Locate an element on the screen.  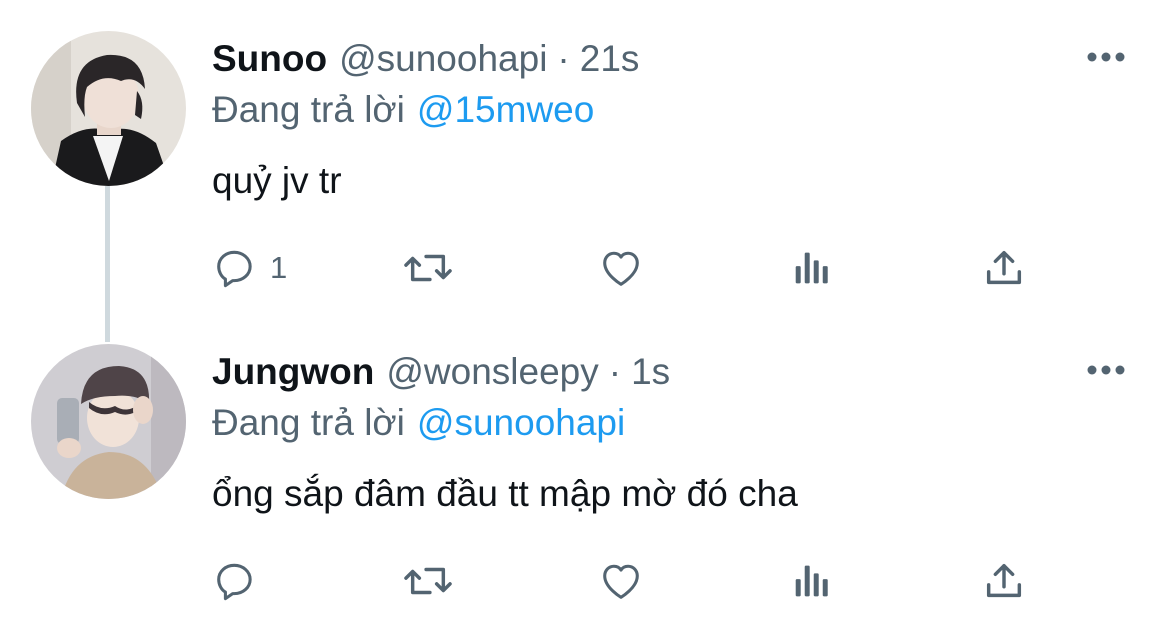
display-name: Jungwon is located at coordinates (293, 372).